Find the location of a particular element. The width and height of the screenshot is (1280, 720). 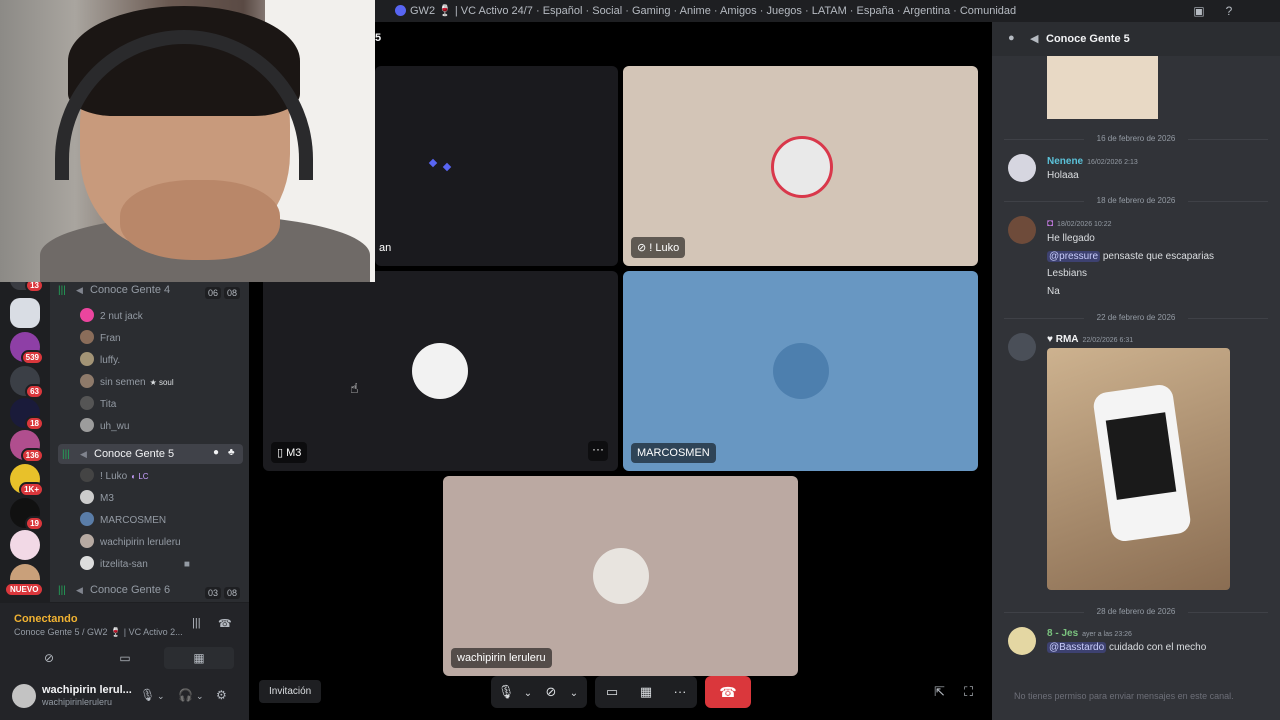

participant-avatar is located at coordinates (440, 371).